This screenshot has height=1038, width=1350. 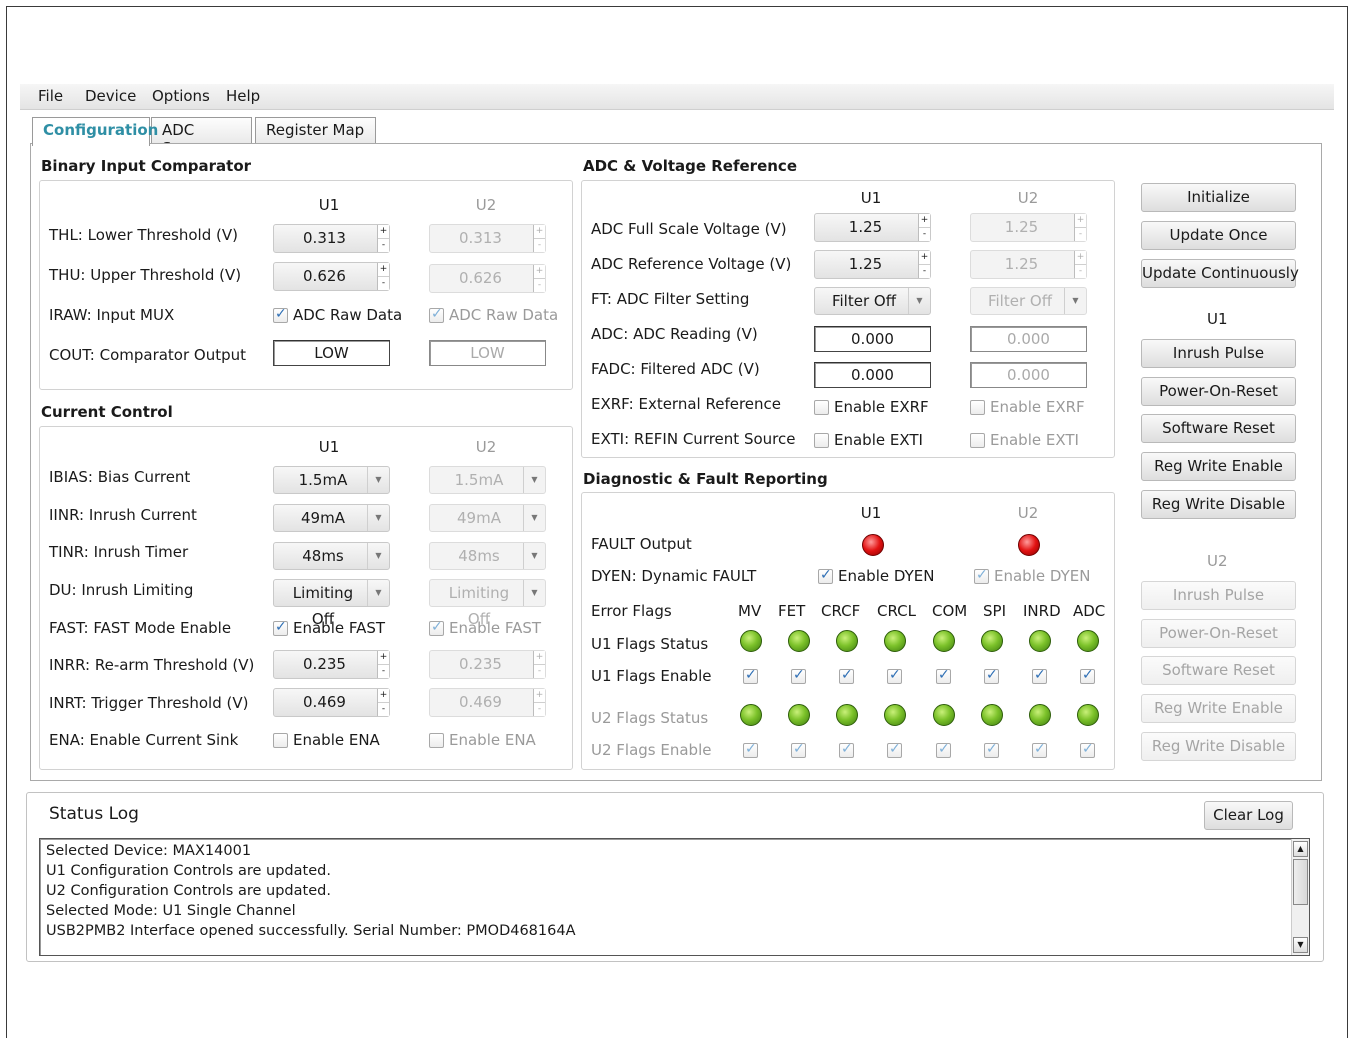 I want to click on exrf-u1-checkbox: Enable EXRF, so click(x=871, y=407).